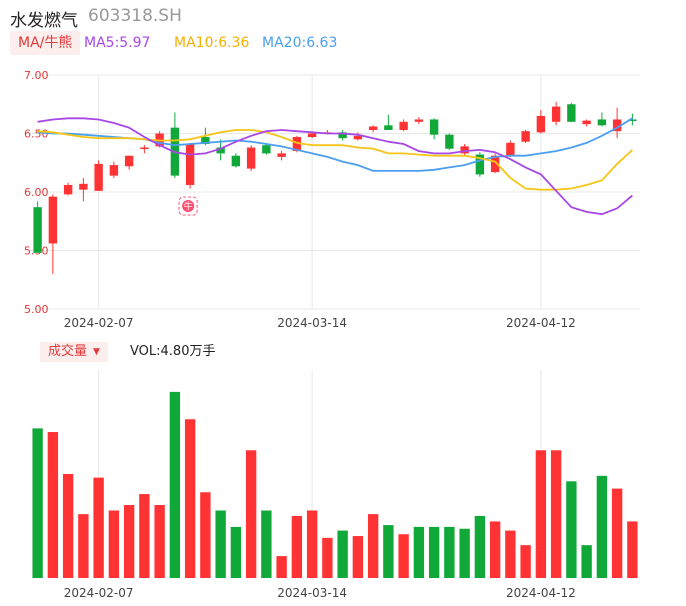  What do you see at coordinates (188, 207) in the screenshot?
I see `bull-badge-glyph: 牛` at bounding box center [188, 207].